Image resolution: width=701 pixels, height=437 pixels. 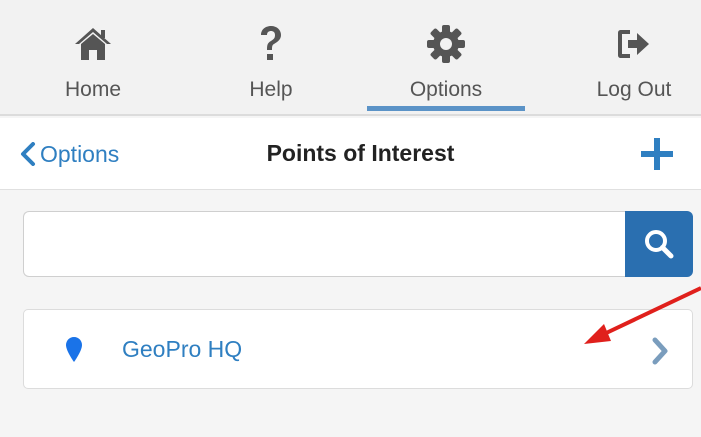 I want to click on nav-logout: Log Out, so click(x=630, y=57).